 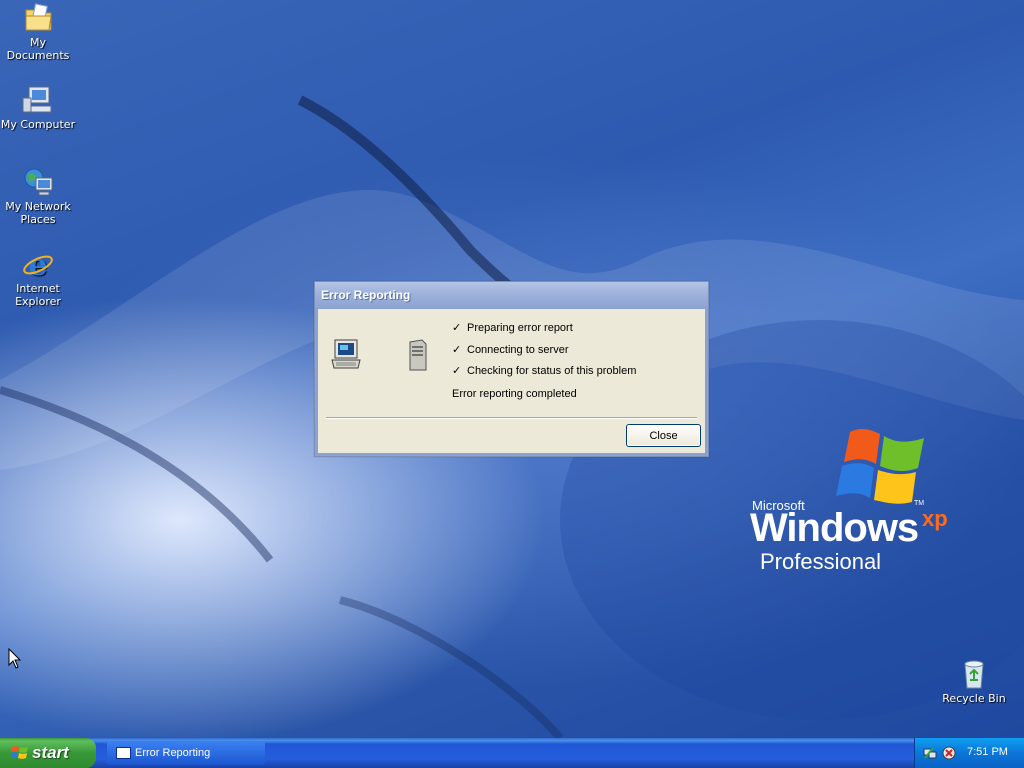 What do you see at coordinates (663, 435) in the screenshot?
I see `close-button: Close` at bounding box center [663, 435].